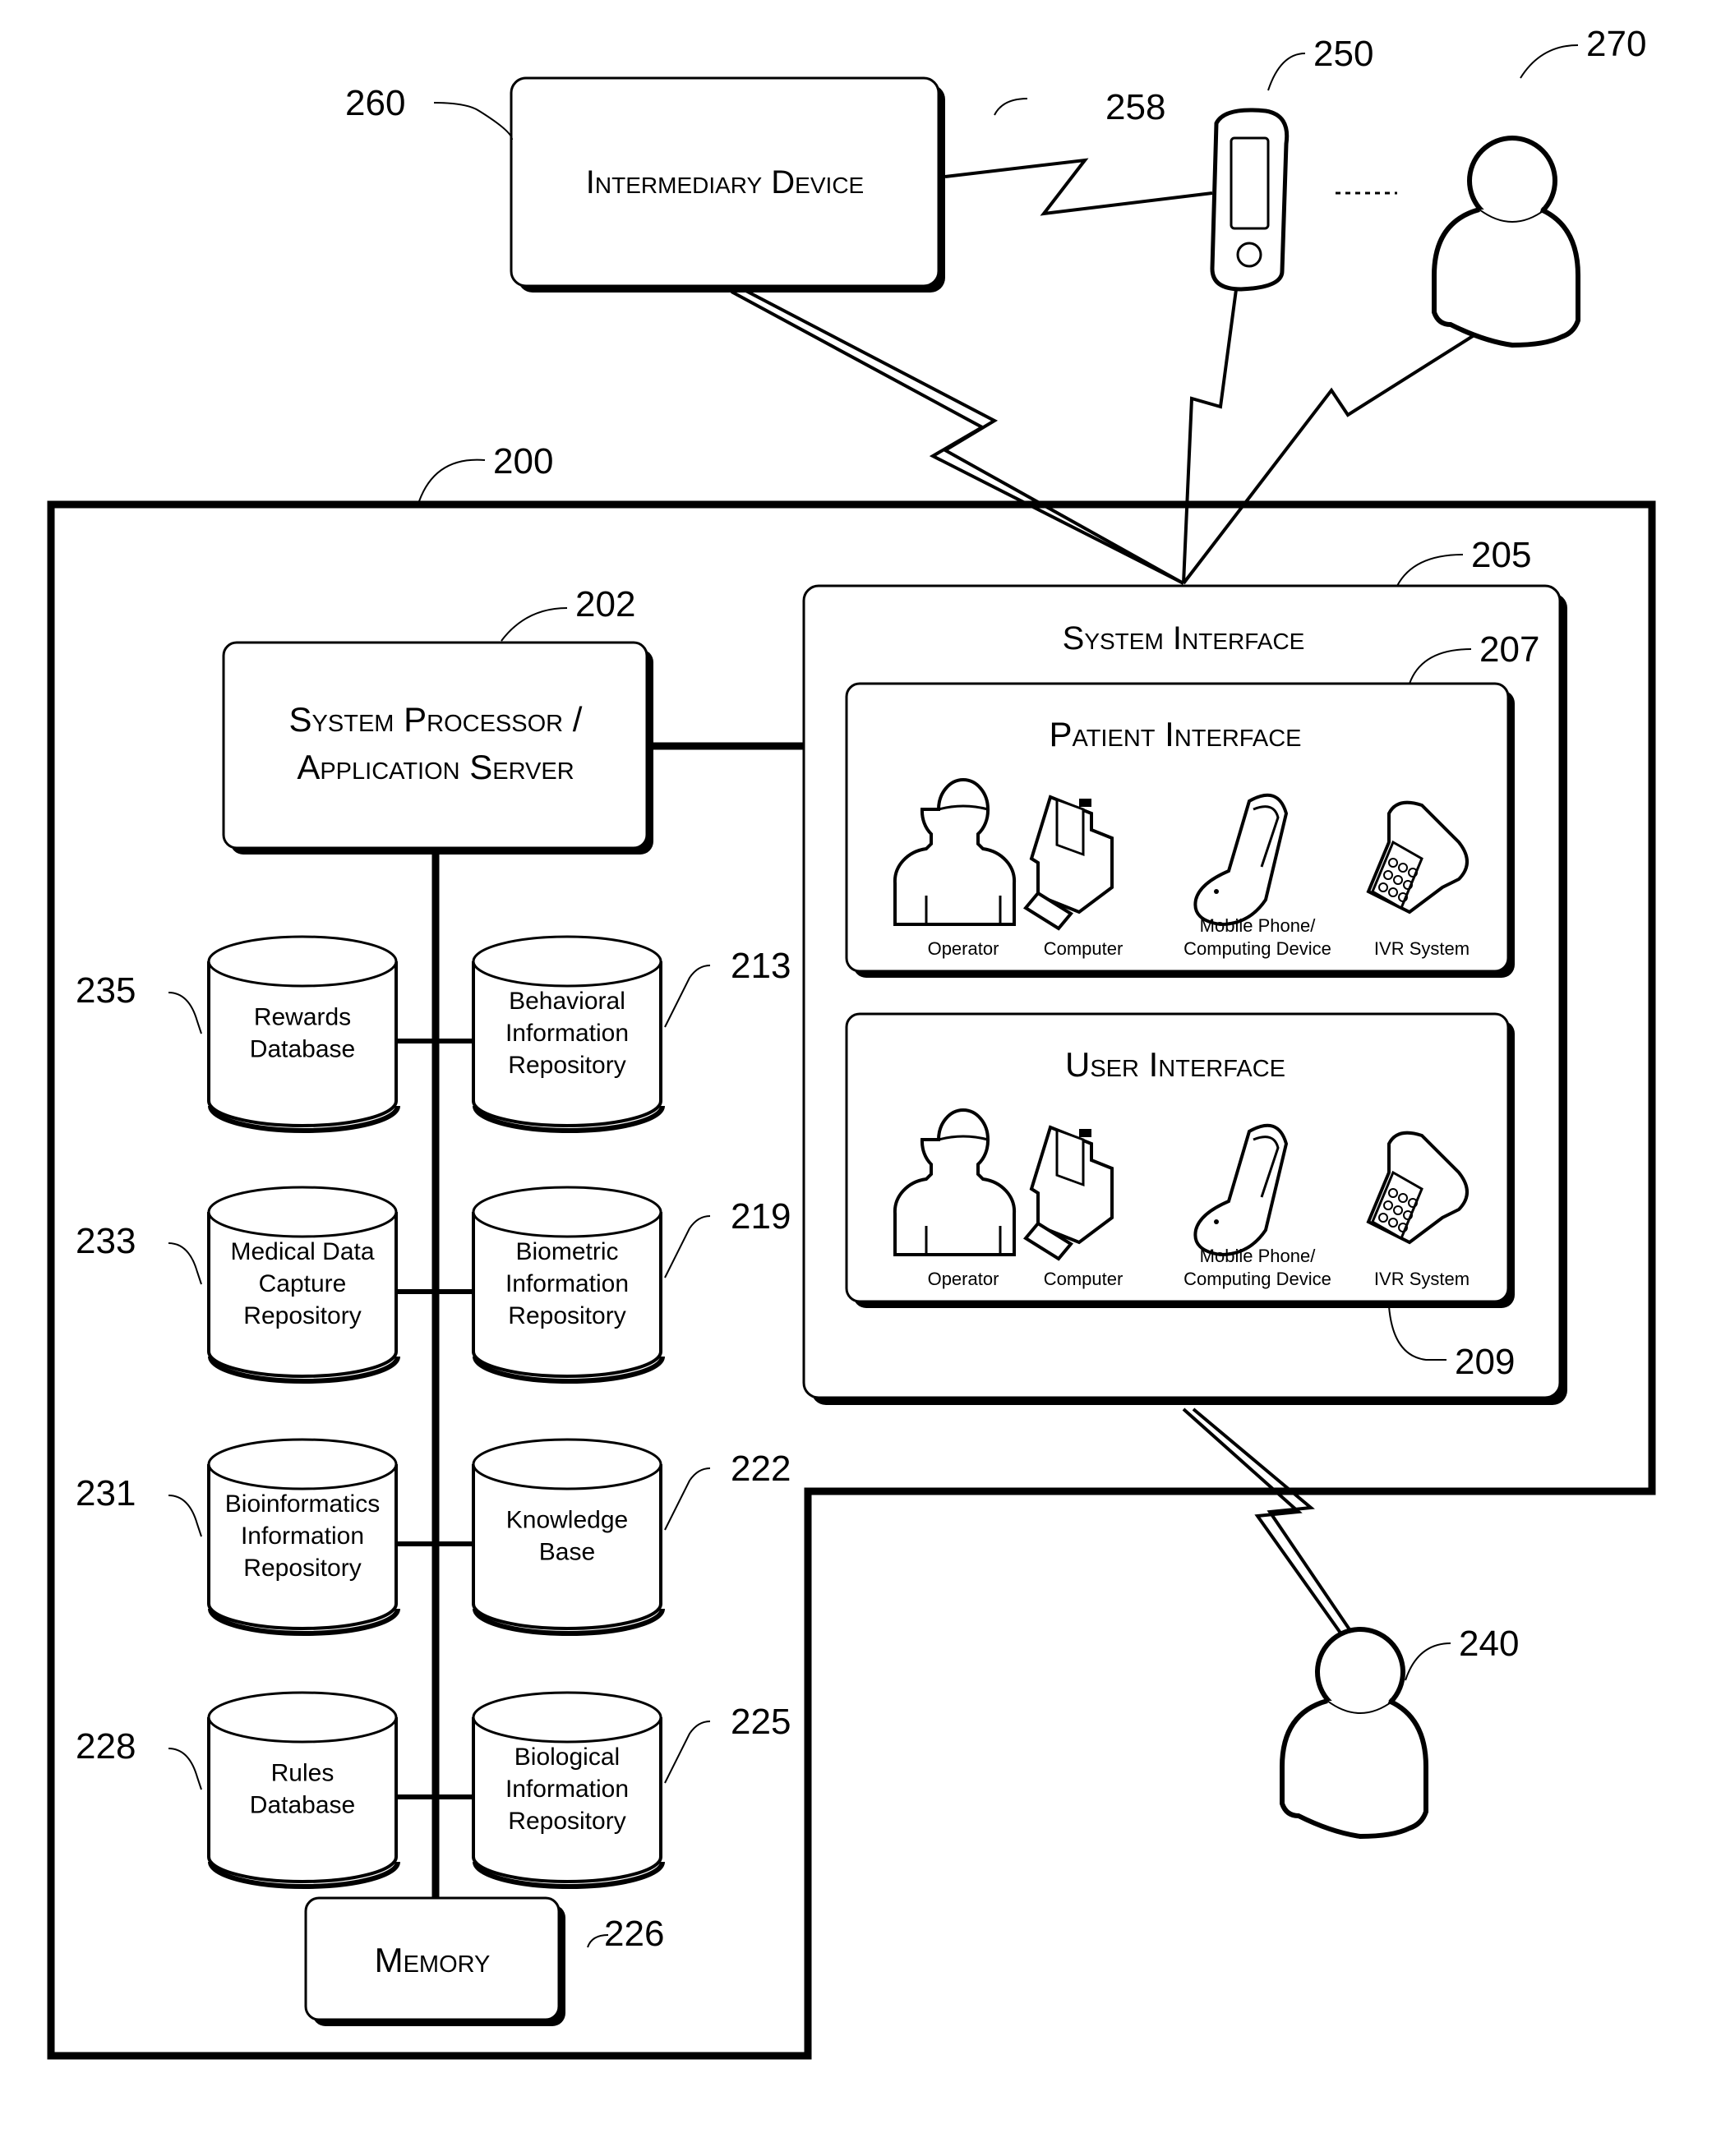  I want to click on database-cylinder: Medical Data Capture Repository, so click(303, 1285).